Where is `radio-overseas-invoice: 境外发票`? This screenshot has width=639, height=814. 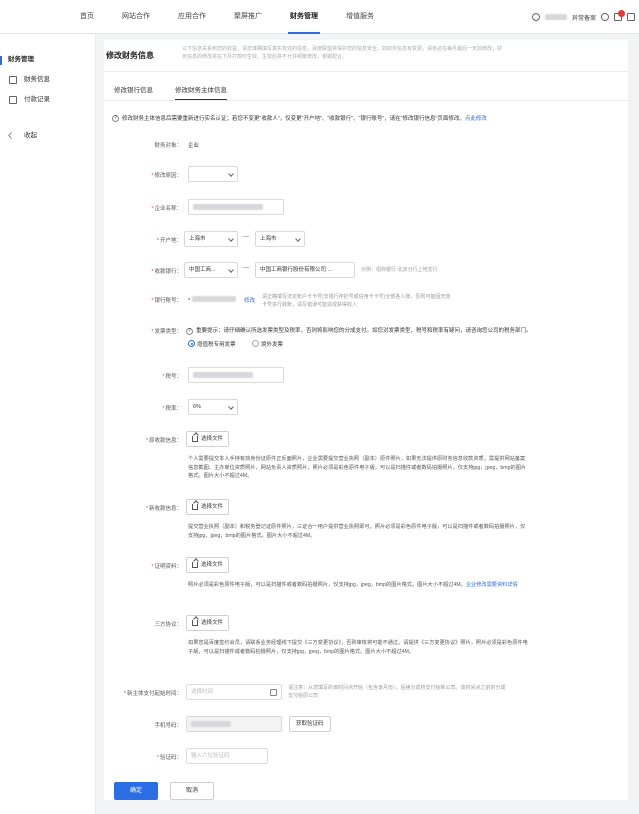
radio-overseas-invoice: 境外发票 is located at coordinates (267, 344).